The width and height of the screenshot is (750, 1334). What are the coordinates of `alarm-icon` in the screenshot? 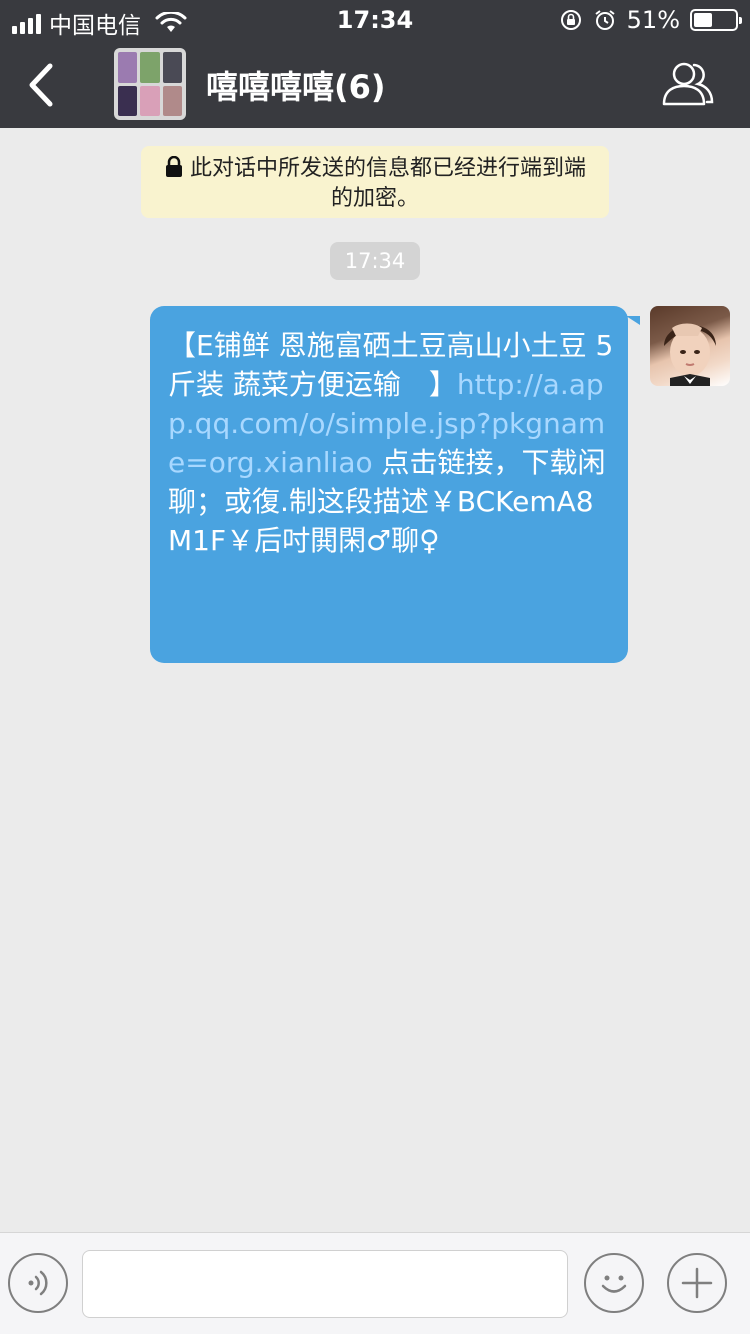 It's located at (605, 20).